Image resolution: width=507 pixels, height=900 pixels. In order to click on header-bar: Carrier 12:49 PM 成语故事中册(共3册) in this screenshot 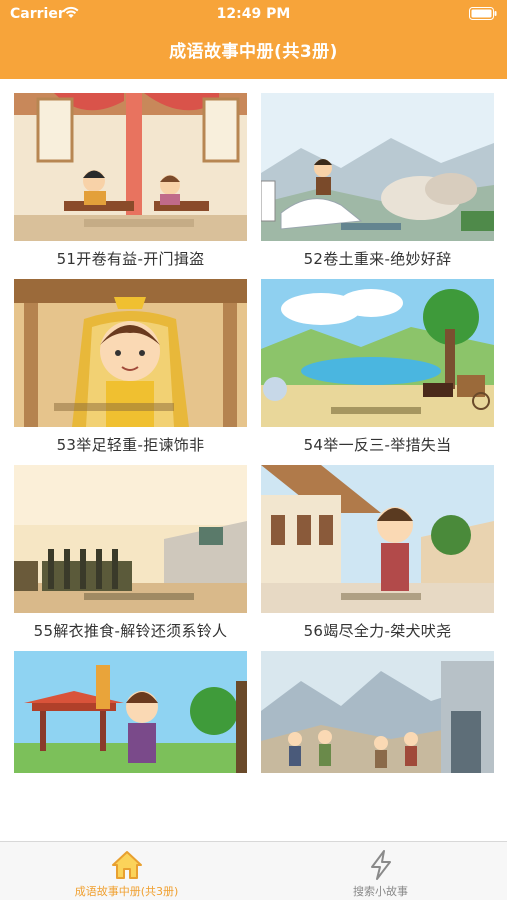, I will do `click(253, 39)`.